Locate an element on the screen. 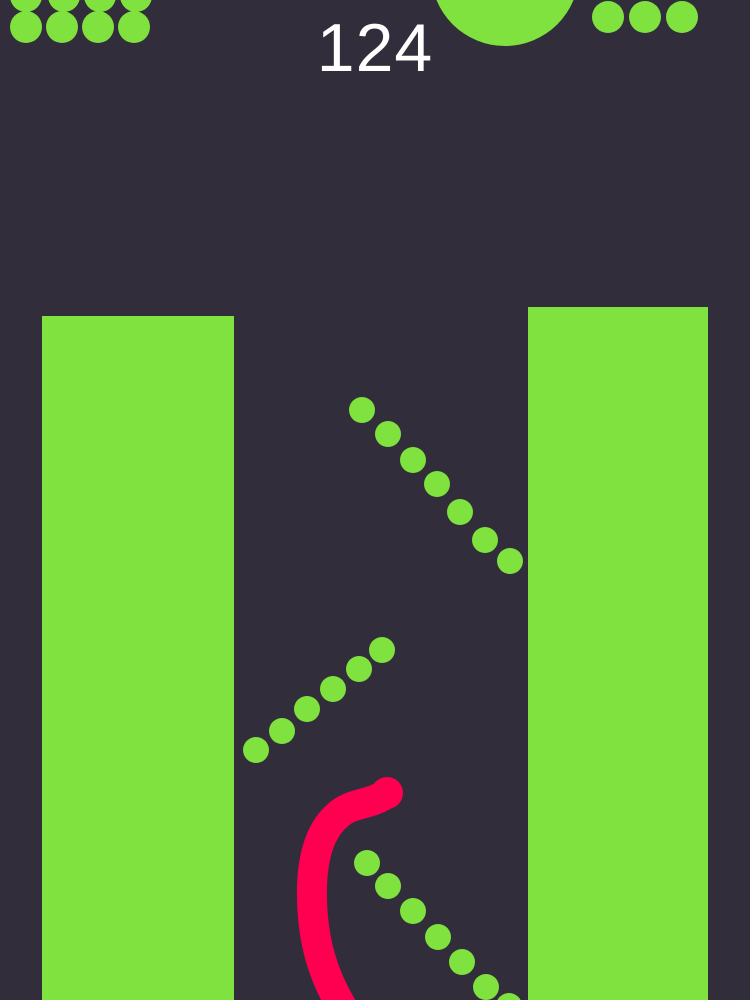 Image resolution: width=750 pixels, height=1000 pixels. snake-body is located at coordinates (349, 889).